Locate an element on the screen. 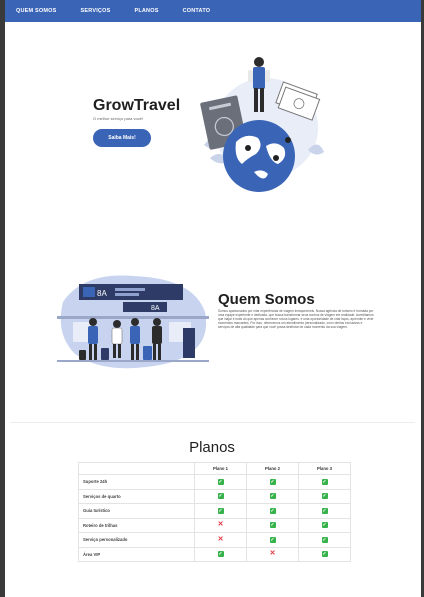 This screenshot has height=597, width=424. hero-title: GrowTravel is located at coordinates (137, 105).